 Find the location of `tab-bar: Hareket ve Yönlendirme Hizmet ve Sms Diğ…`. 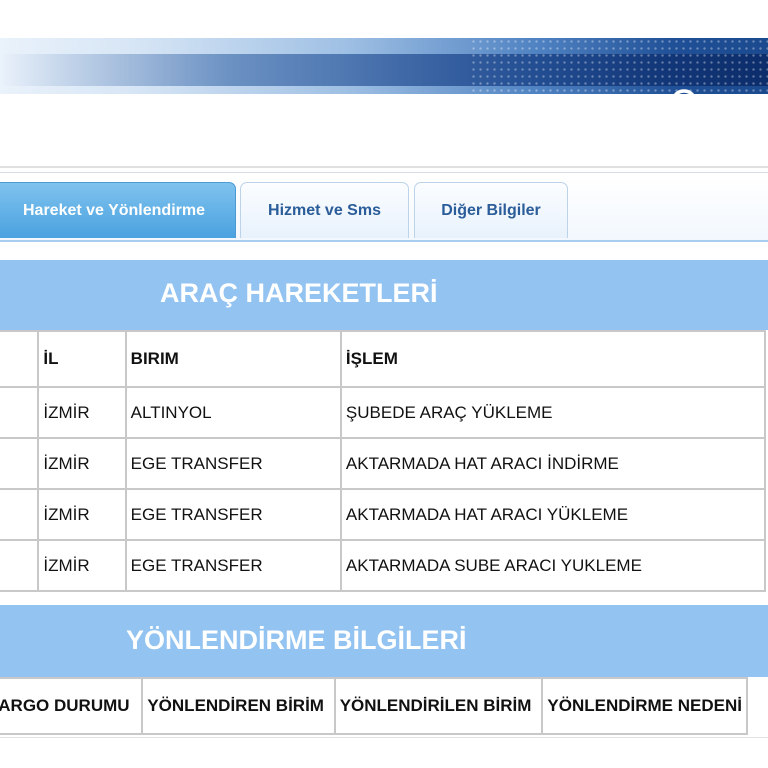

tab-bar: Hareket ve Yönlendirme Hizmet ve Sms Diğ… is located at coordinates (384, 209).